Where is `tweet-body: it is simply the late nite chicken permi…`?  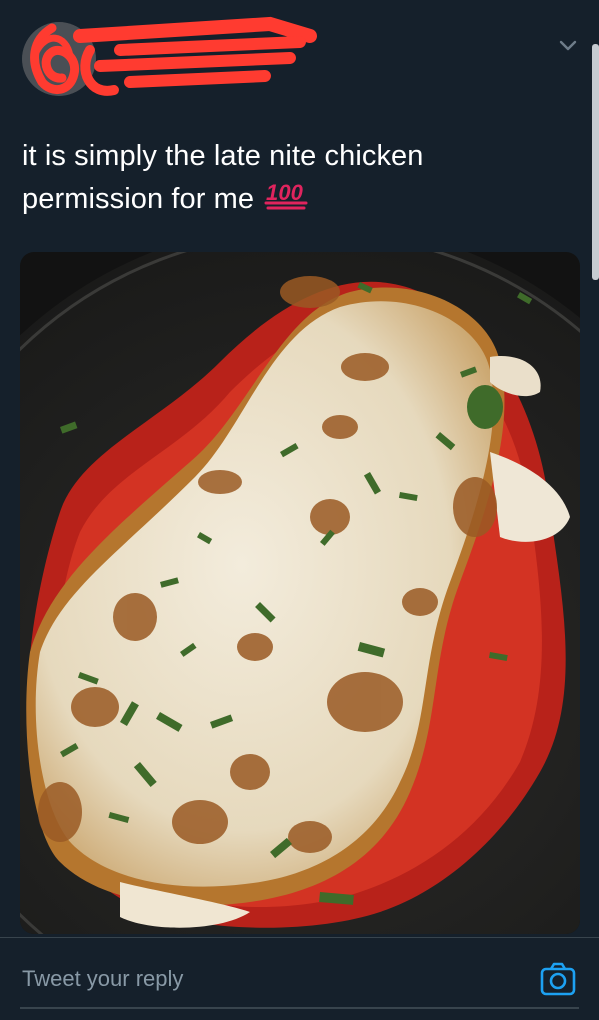
tweet-body: it is simply the late nite chicken permi… is located at coordinates (223, 177).